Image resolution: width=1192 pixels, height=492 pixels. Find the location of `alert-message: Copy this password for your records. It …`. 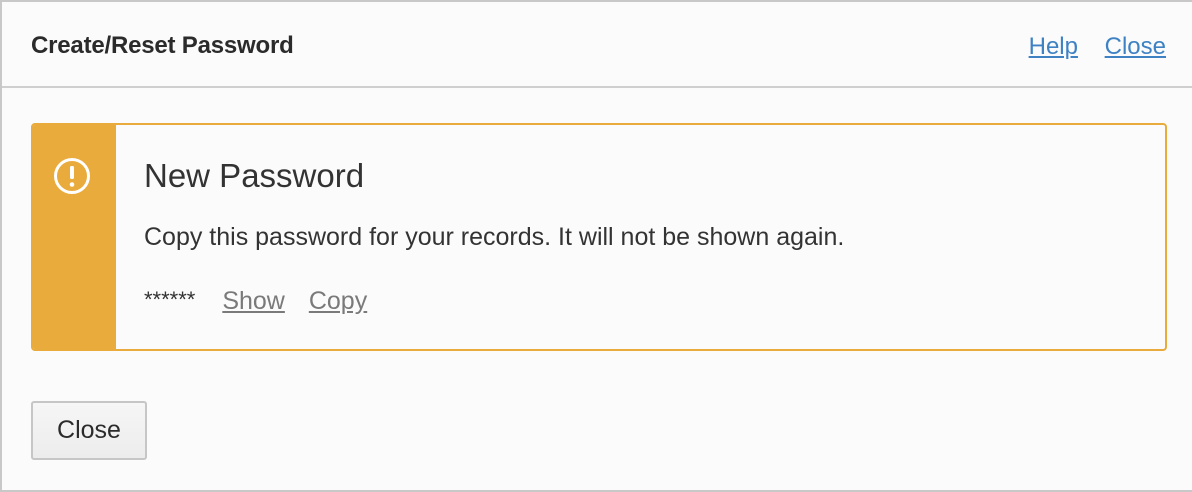

alert-message: Copy this password for your records. It … is located at coordinates (494, 237).